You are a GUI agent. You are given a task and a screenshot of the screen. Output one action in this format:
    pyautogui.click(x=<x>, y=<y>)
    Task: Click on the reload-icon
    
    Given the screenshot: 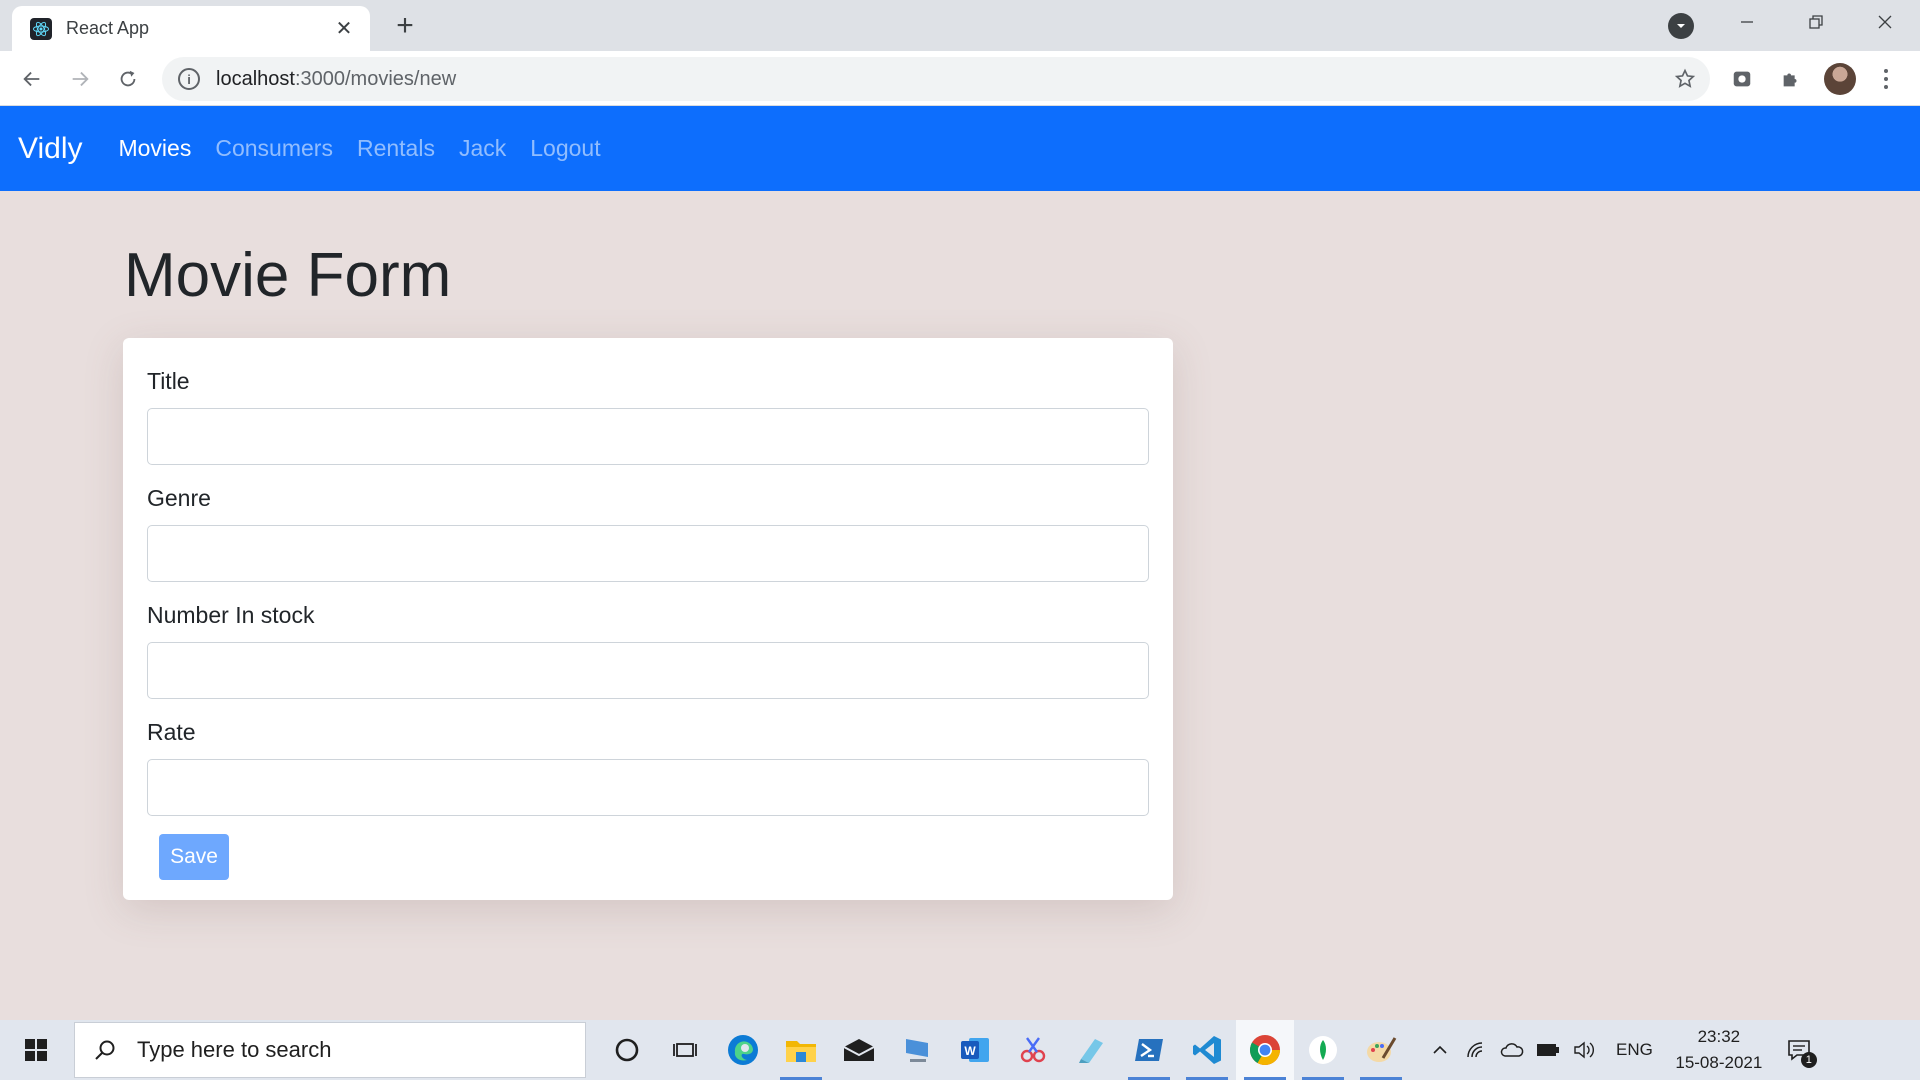 What is the action you would take?
    pyautogui.click(x=128, y=79)
    